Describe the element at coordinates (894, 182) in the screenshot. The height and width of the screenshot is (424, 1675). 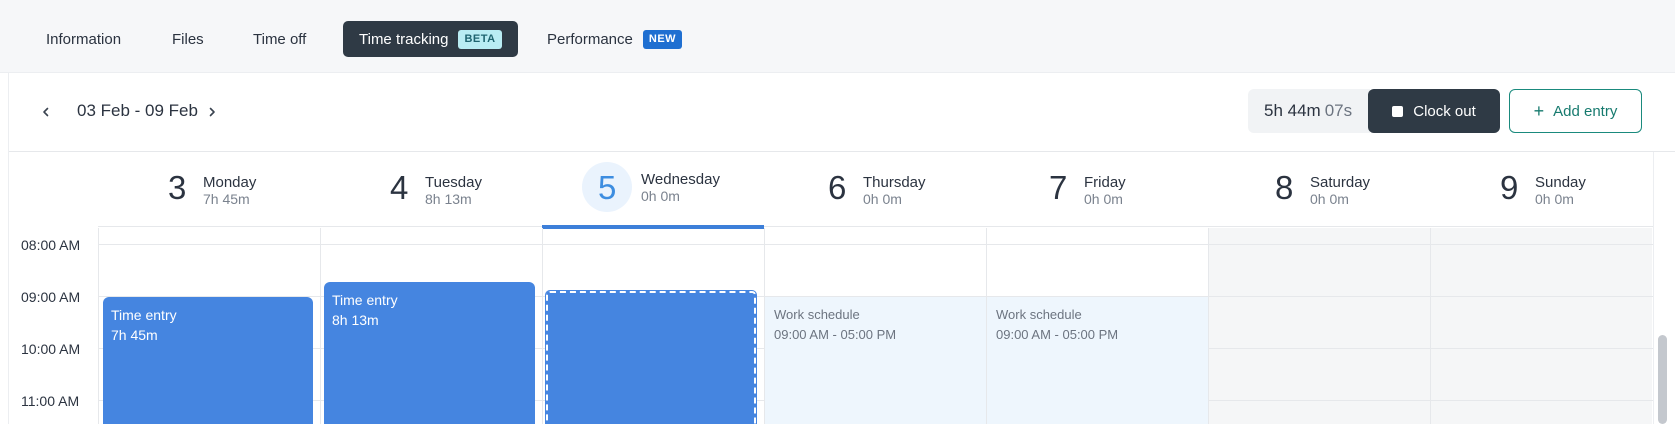
I see `day-name: Thursday` at that location.